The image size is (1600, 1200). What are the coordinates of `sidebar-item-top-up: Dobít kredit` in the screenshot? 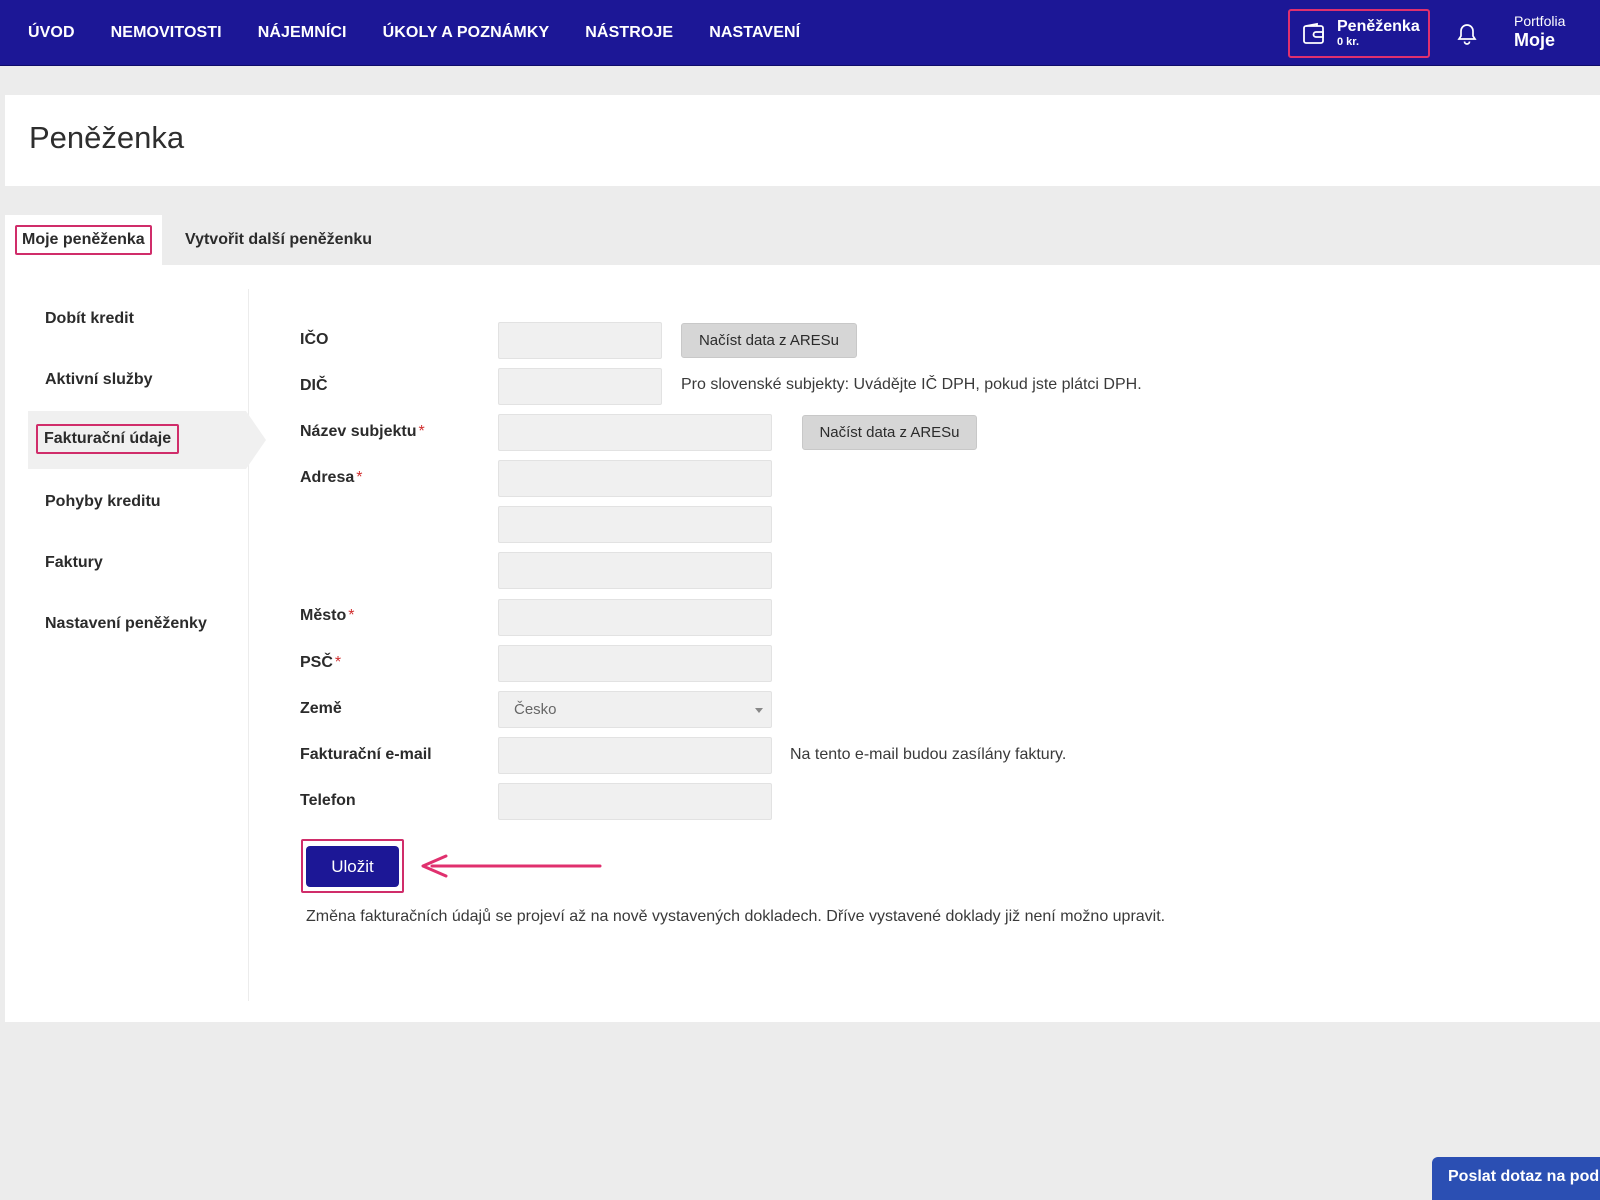 It's located at (89, 319).